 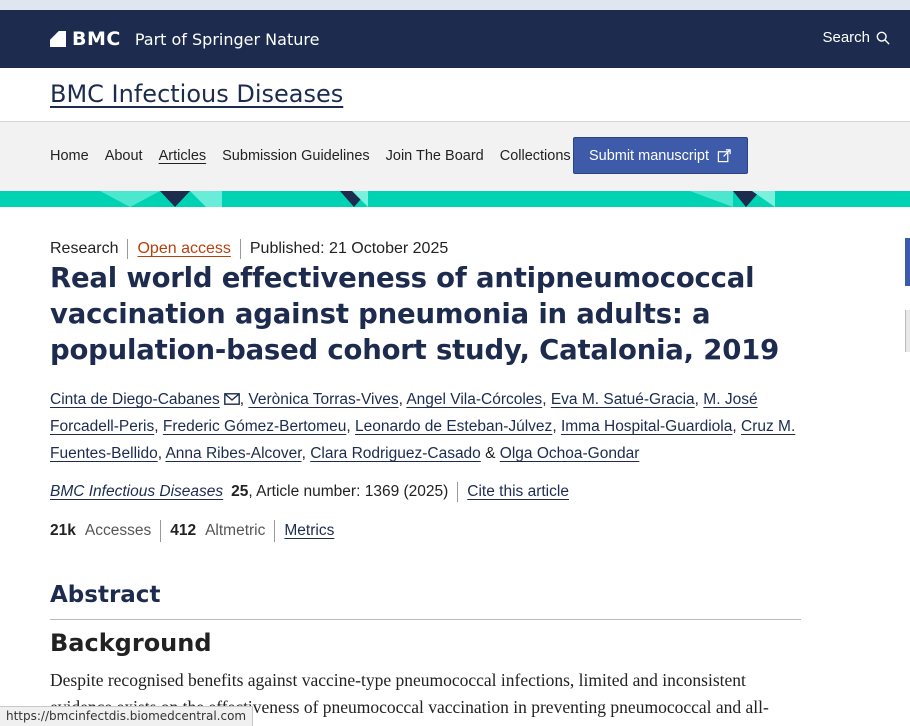 What do you see at coordinates (136, 492) in the screenshot?
I see `citation-journal-link: BMC Infectious Diseases` at bounding box center [136, 492].